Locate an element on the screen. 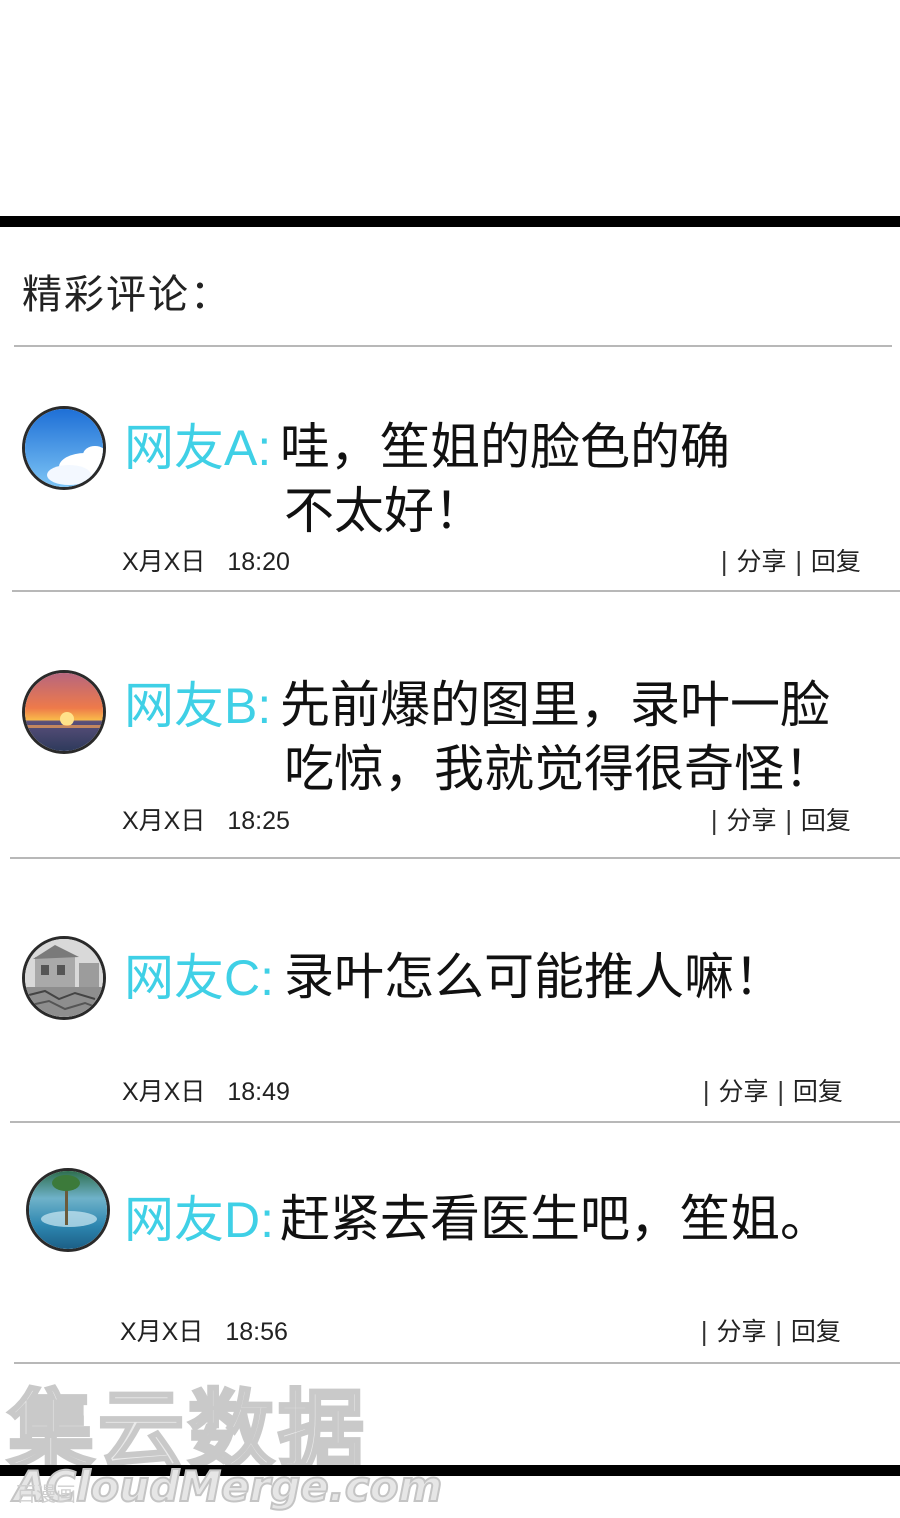  comment-timestamp: X月X日 18:56 is located at coordinates (204, 1330).